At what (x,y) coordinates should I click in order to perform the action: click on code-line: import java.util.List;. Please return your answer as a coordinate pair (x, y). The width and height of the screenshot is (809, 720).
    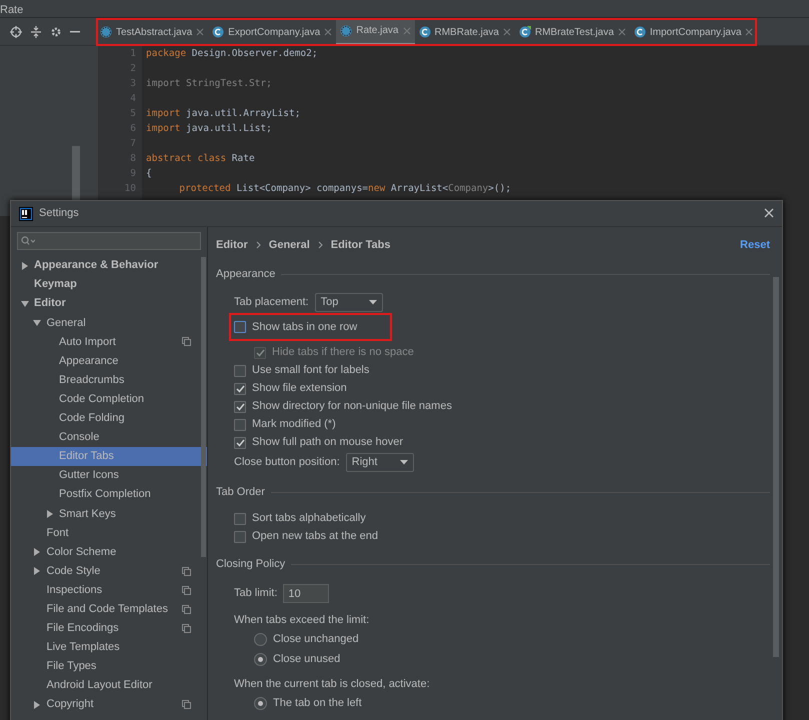
    Looking at the image, I should click on (209, 129).